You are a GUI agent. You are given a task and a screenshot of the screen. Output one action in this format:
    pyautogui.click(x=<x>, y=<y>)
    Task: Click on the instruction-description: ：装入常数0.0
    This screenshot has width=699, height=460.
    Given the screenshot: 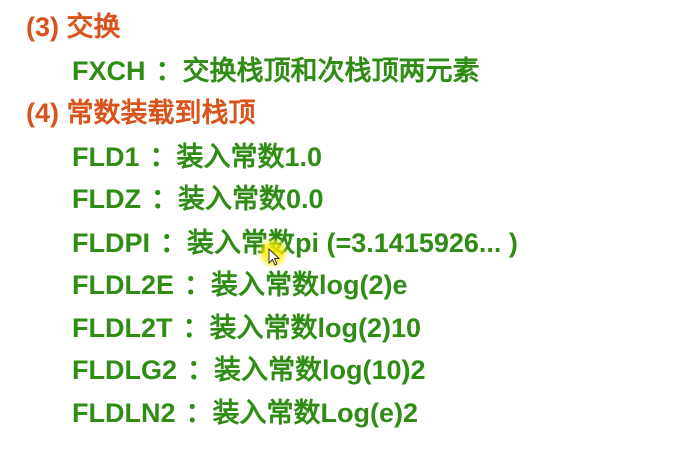 What is the action you would take?
    pyautogui.click(x=237, y=199)
    